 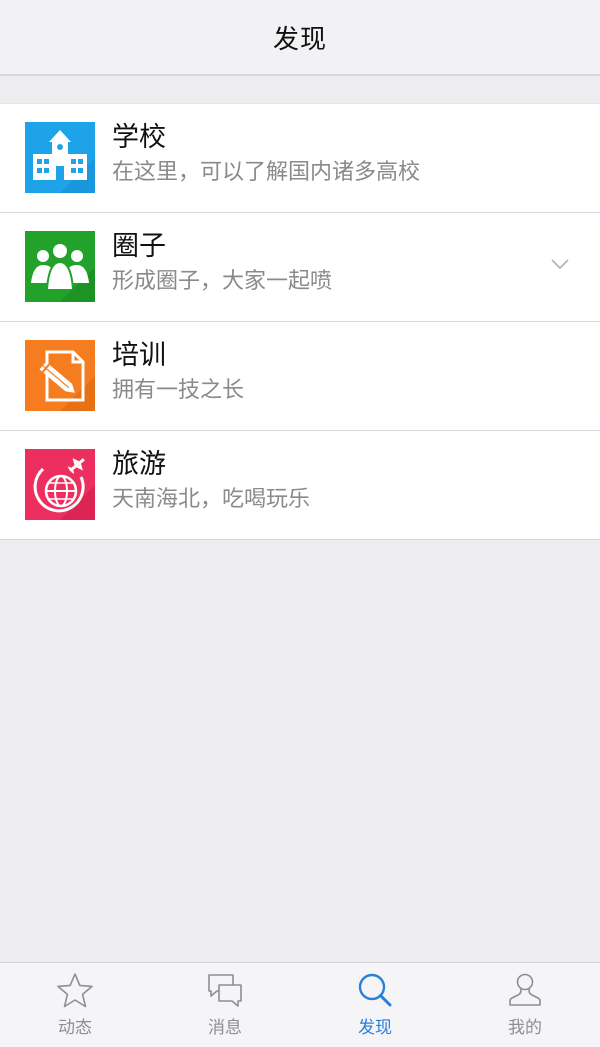 What do you see at coordinates (375, 990) in the screenshot?
I see `search-icon` at bounding box center [375, 990].